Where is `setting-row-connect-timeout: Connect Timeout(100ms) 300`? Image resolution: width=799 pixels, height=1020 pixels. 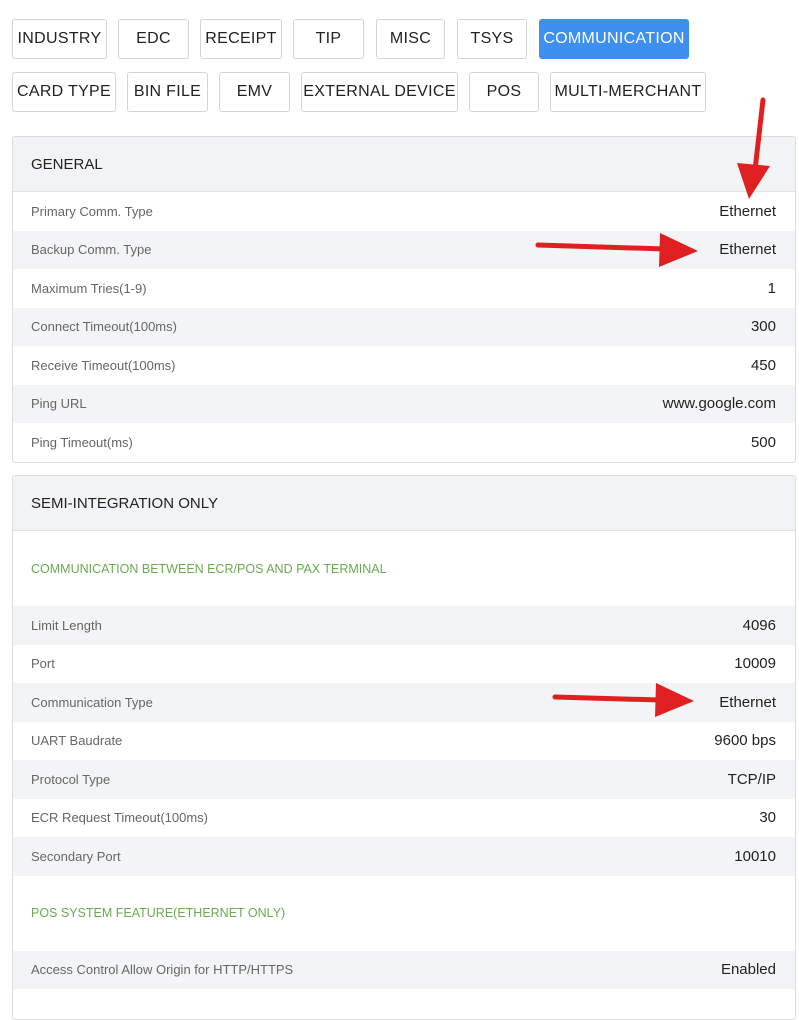
setting-row-connect-timeout: Connect Timeout(100ms) 300 is located at coordinates (404, 326).